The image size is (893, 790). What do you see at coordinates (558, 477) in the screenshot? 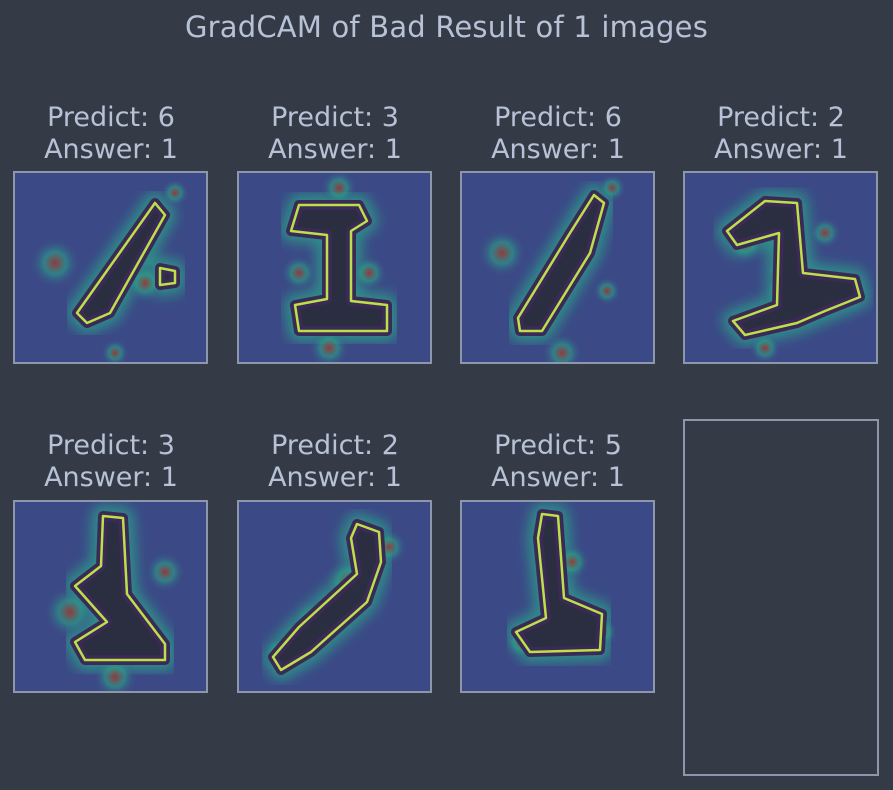
I see `panel-7-answer: Answer: 1` at bounding box center [558, 477].